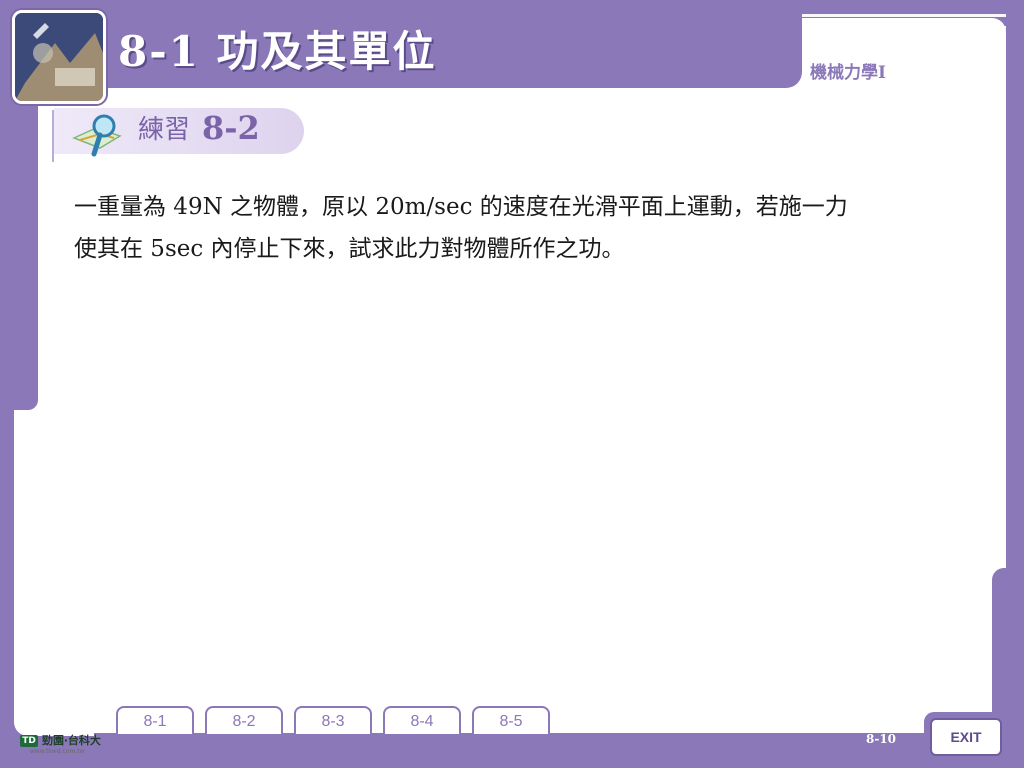  What do you see at coordinates (29, 741) in the screenshot?
I see `publisher-logo-mark: TD` at bounding box center [29, 741].